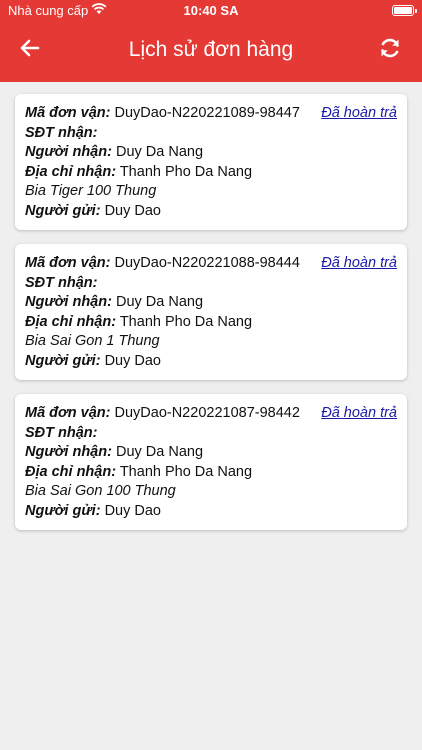 This screenshot has height=750, width=422. I want to click on page-title: Lịch sử đơn hàng, so click(211, 49).